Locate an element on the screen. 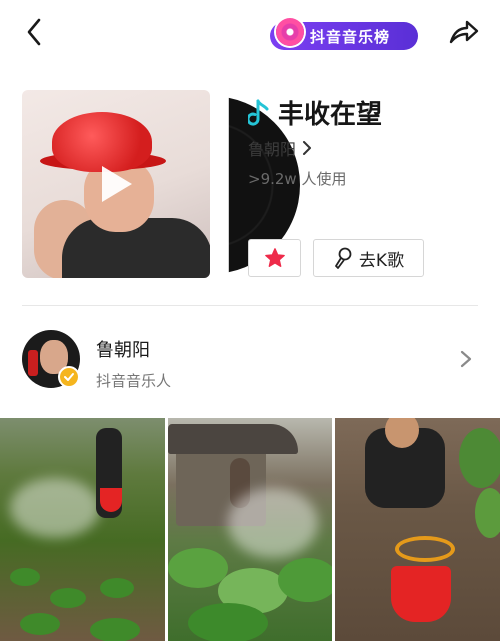 The width and height of the screenshot is (500, 641). star-icon is located at coordinates (274, 257).